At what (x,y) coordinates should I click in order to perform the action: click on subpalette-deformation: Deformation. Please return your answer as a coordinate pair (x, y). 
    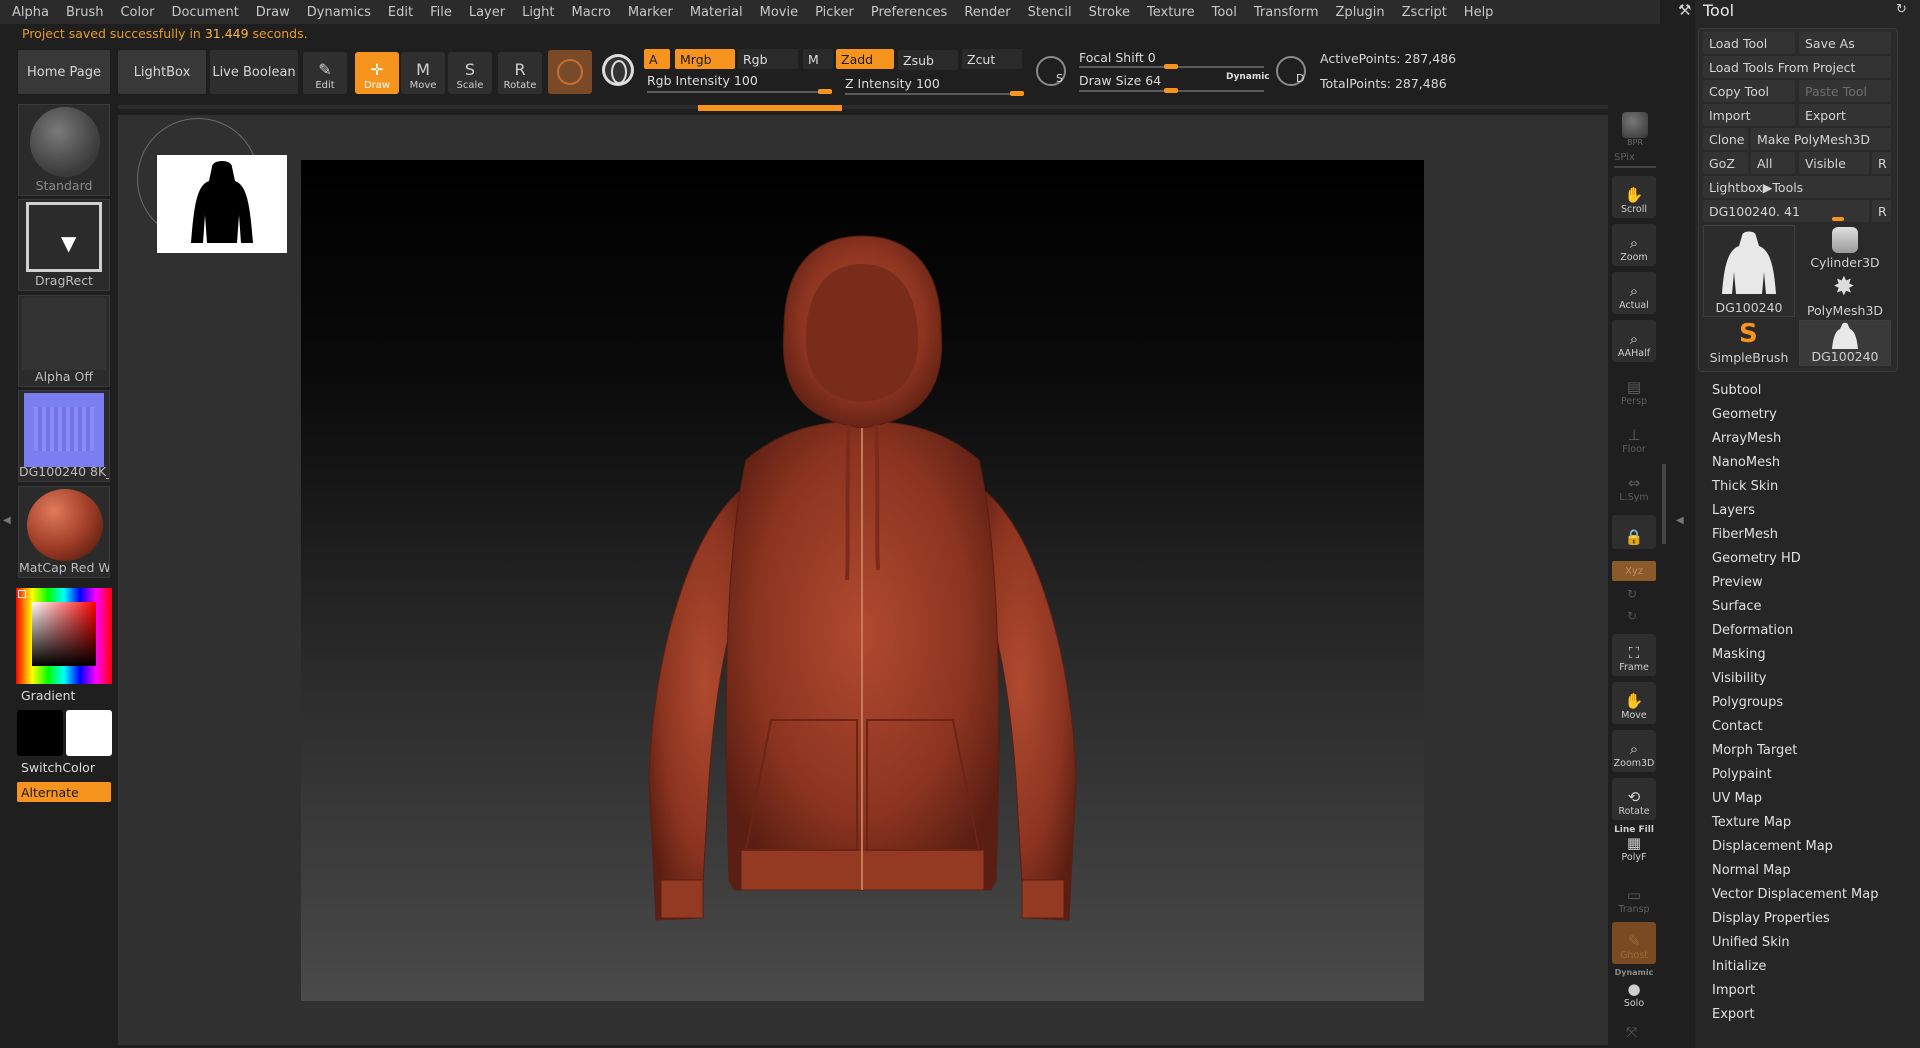
    Looking at the image, I should click on (1752, 630).